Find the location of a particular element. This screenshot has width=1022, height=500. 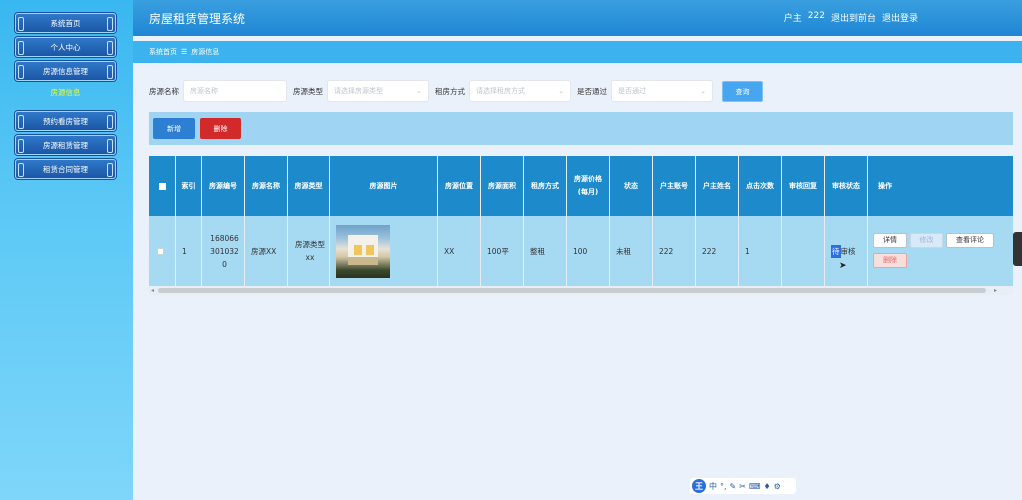

sidebar-subitem-listing-info: 房源信息 is located at coordinates (65, 92).